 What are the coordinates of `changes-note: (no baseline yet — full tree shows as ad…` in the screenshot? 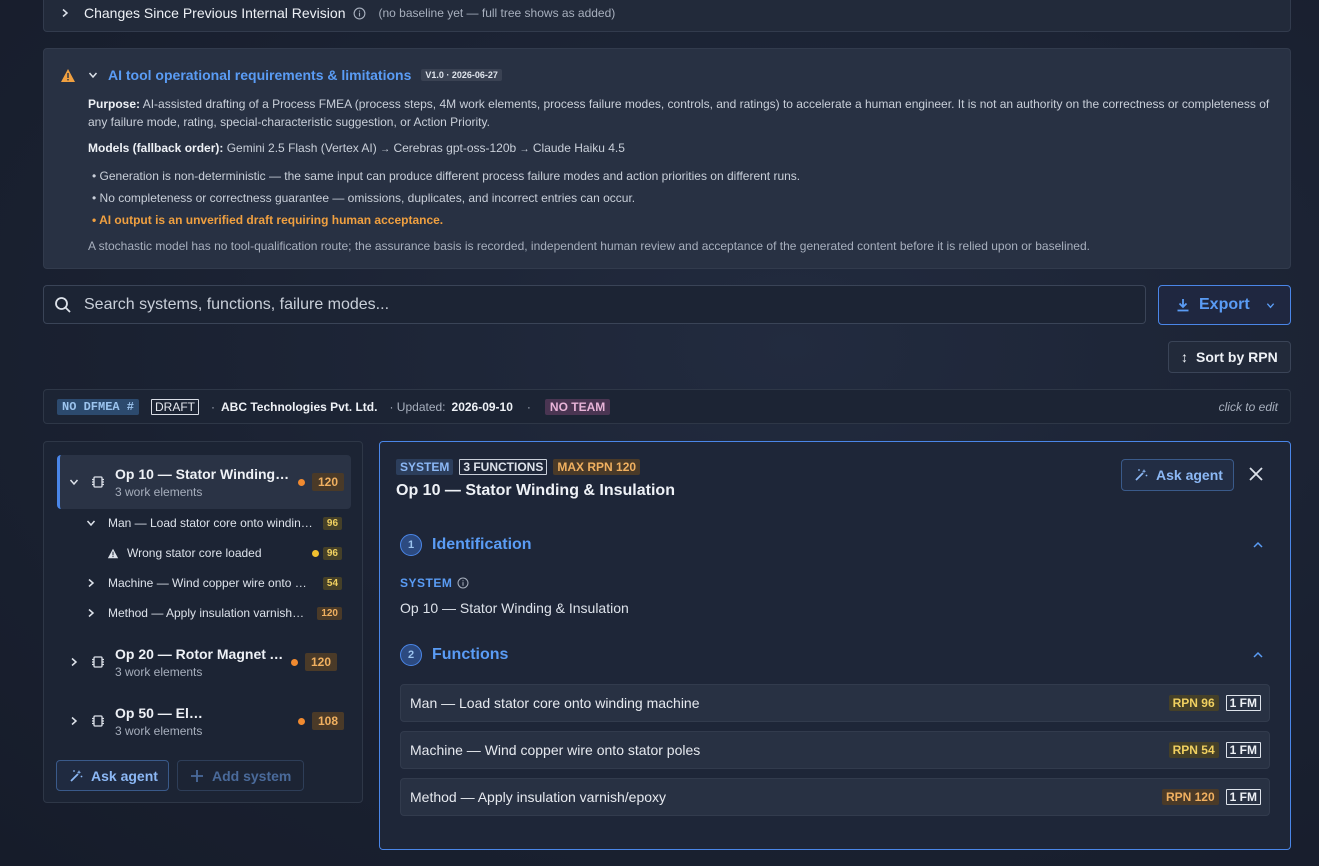 It's located at (497, 13).